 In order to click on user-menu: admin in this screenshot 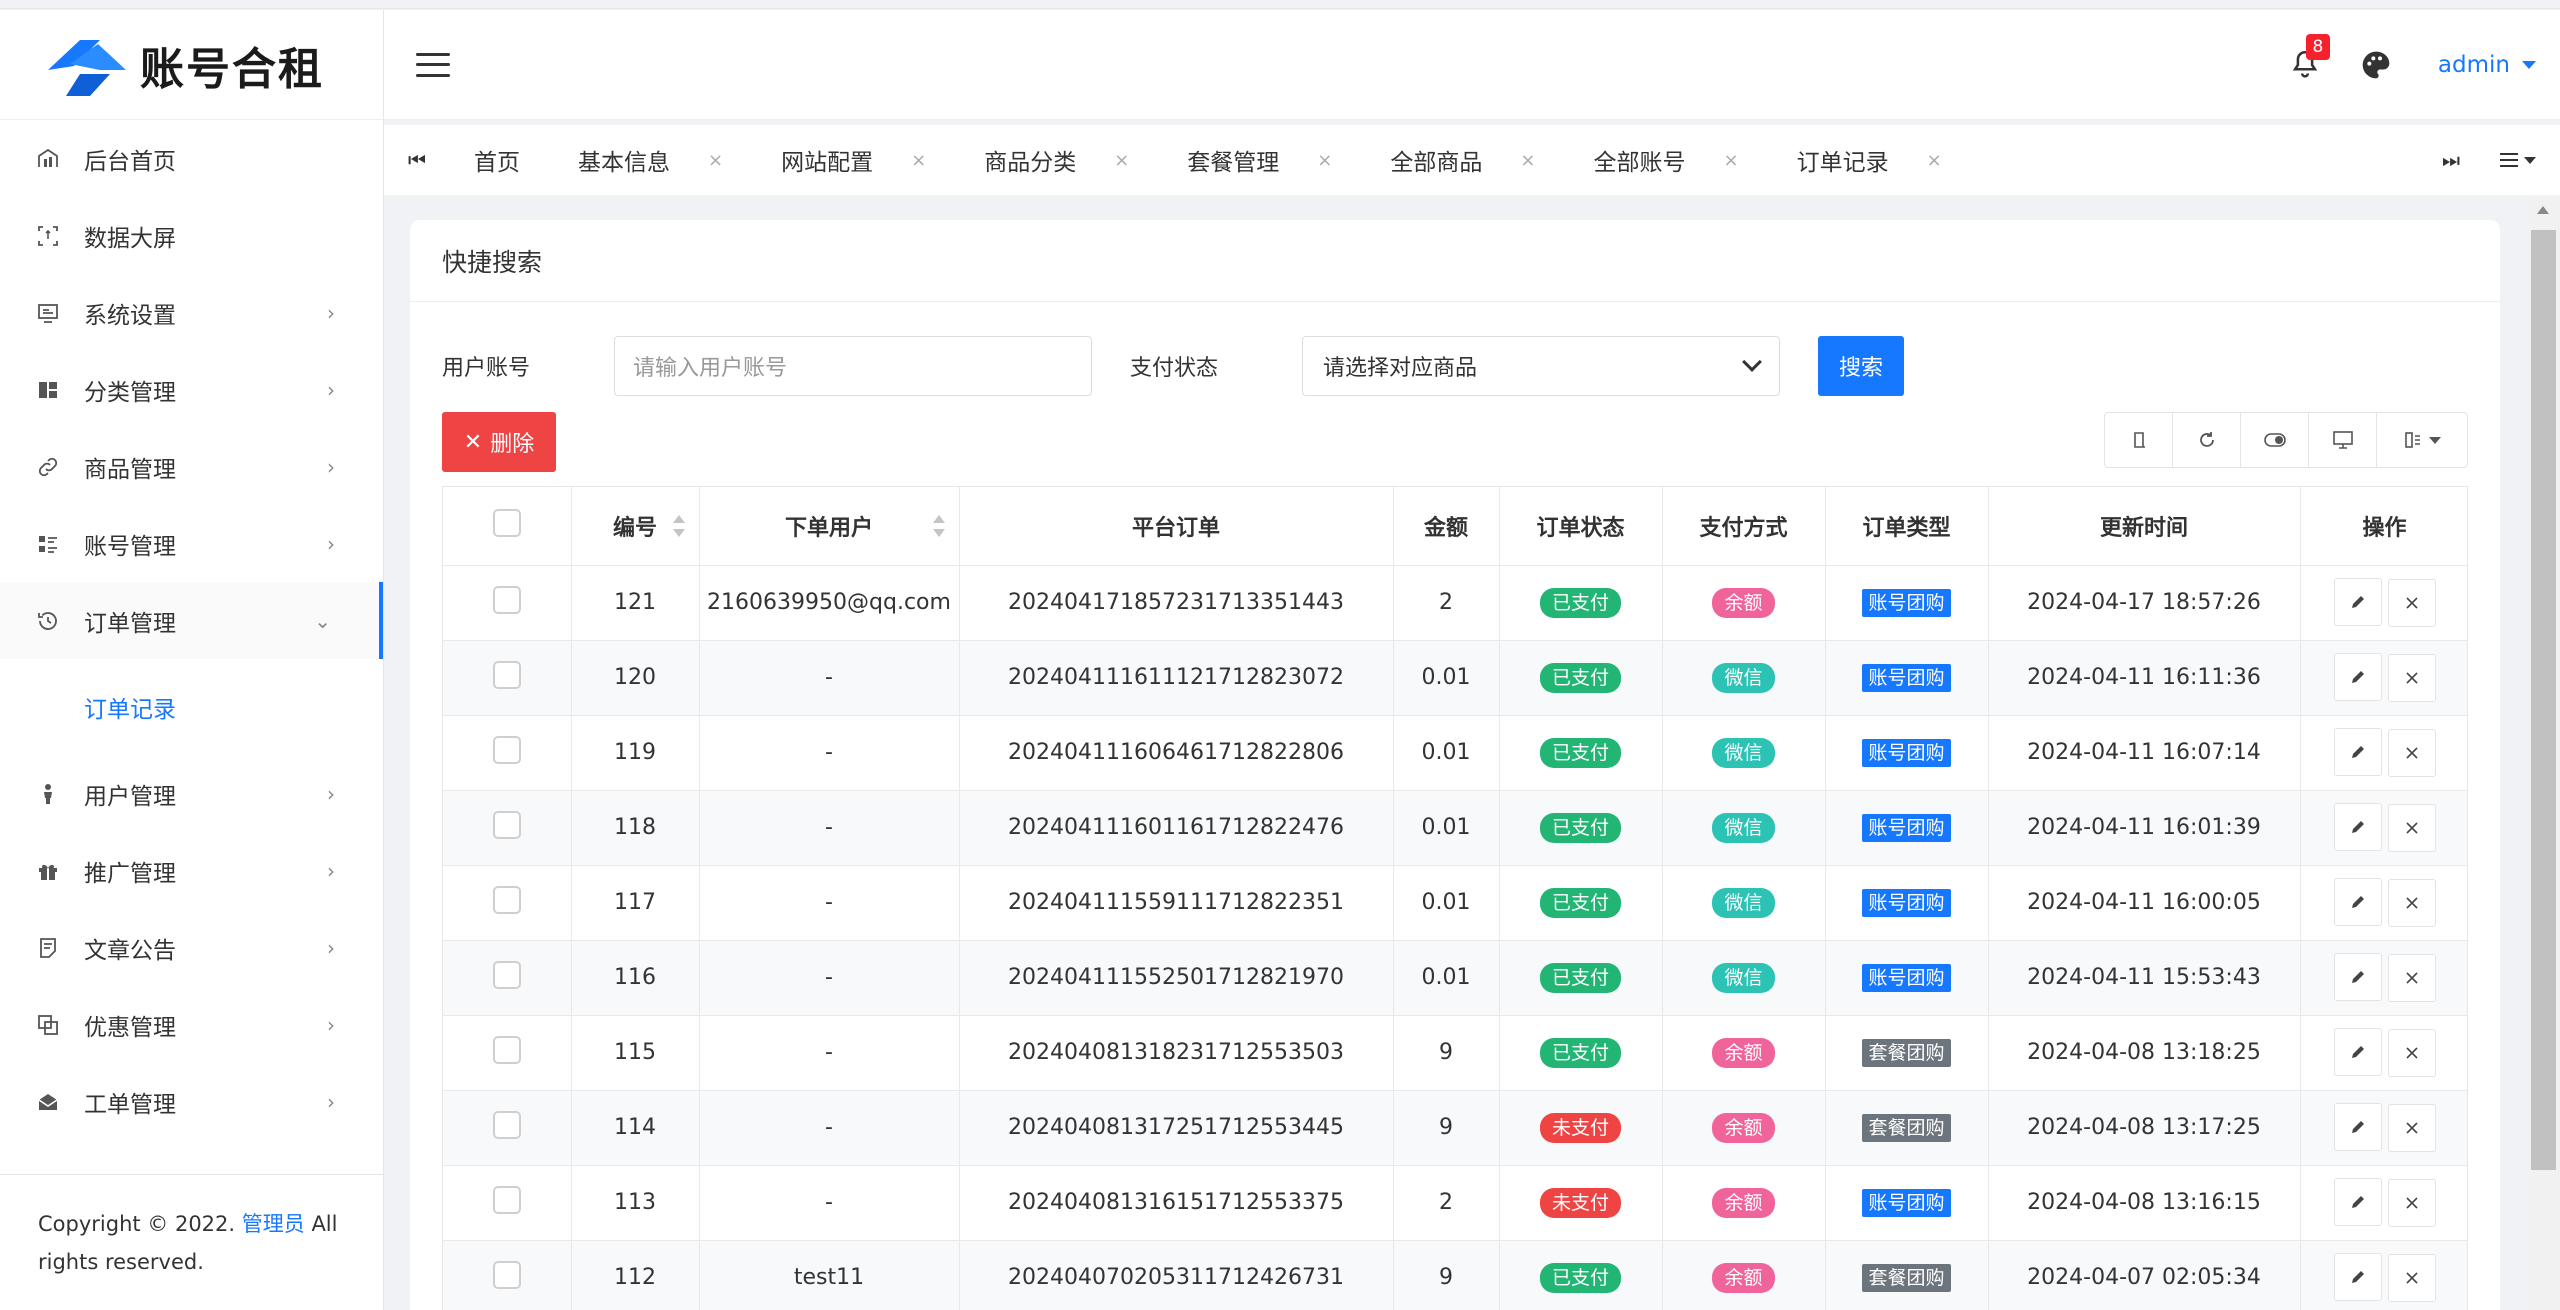, I will do `click(2487, 65)`.